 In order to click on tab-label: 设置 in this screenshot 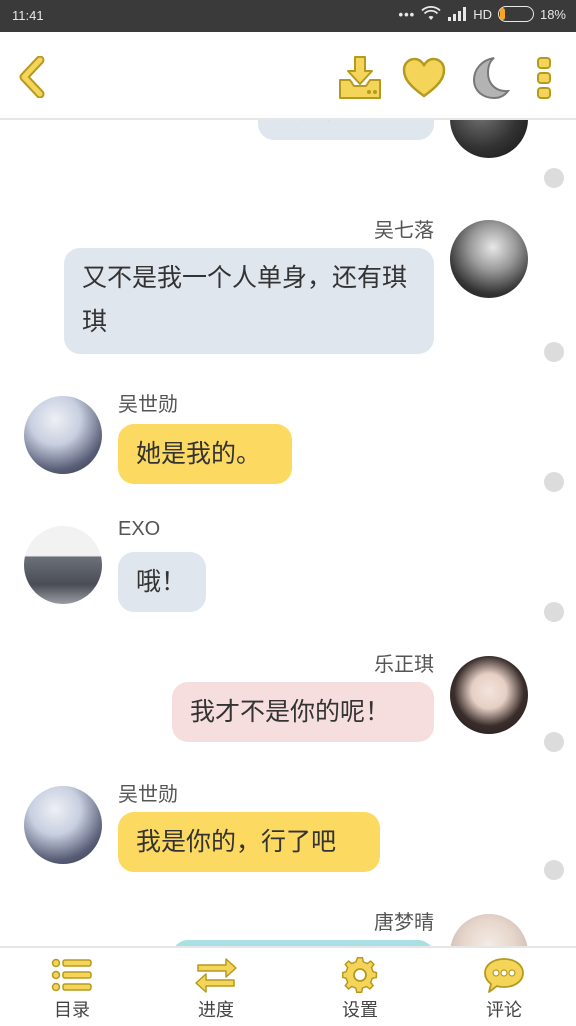, I will do `click(360, 1010)`.